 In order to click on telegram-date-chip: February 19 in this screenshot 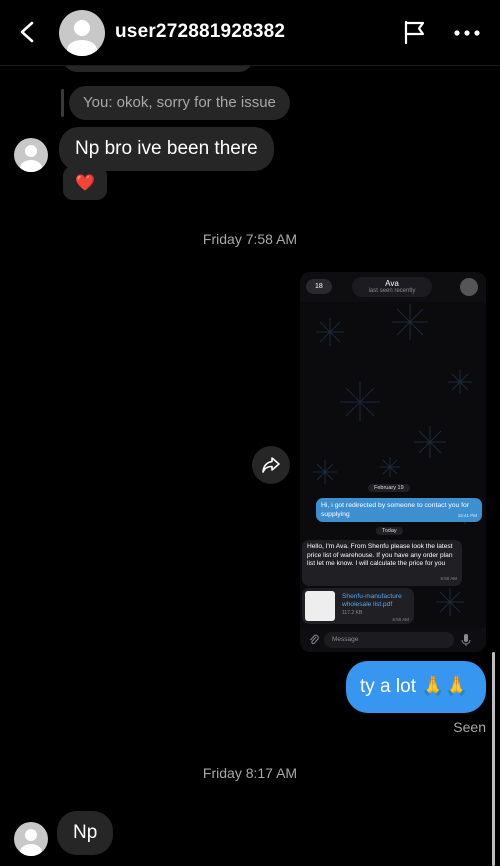, I will do `click(389, 488)`.